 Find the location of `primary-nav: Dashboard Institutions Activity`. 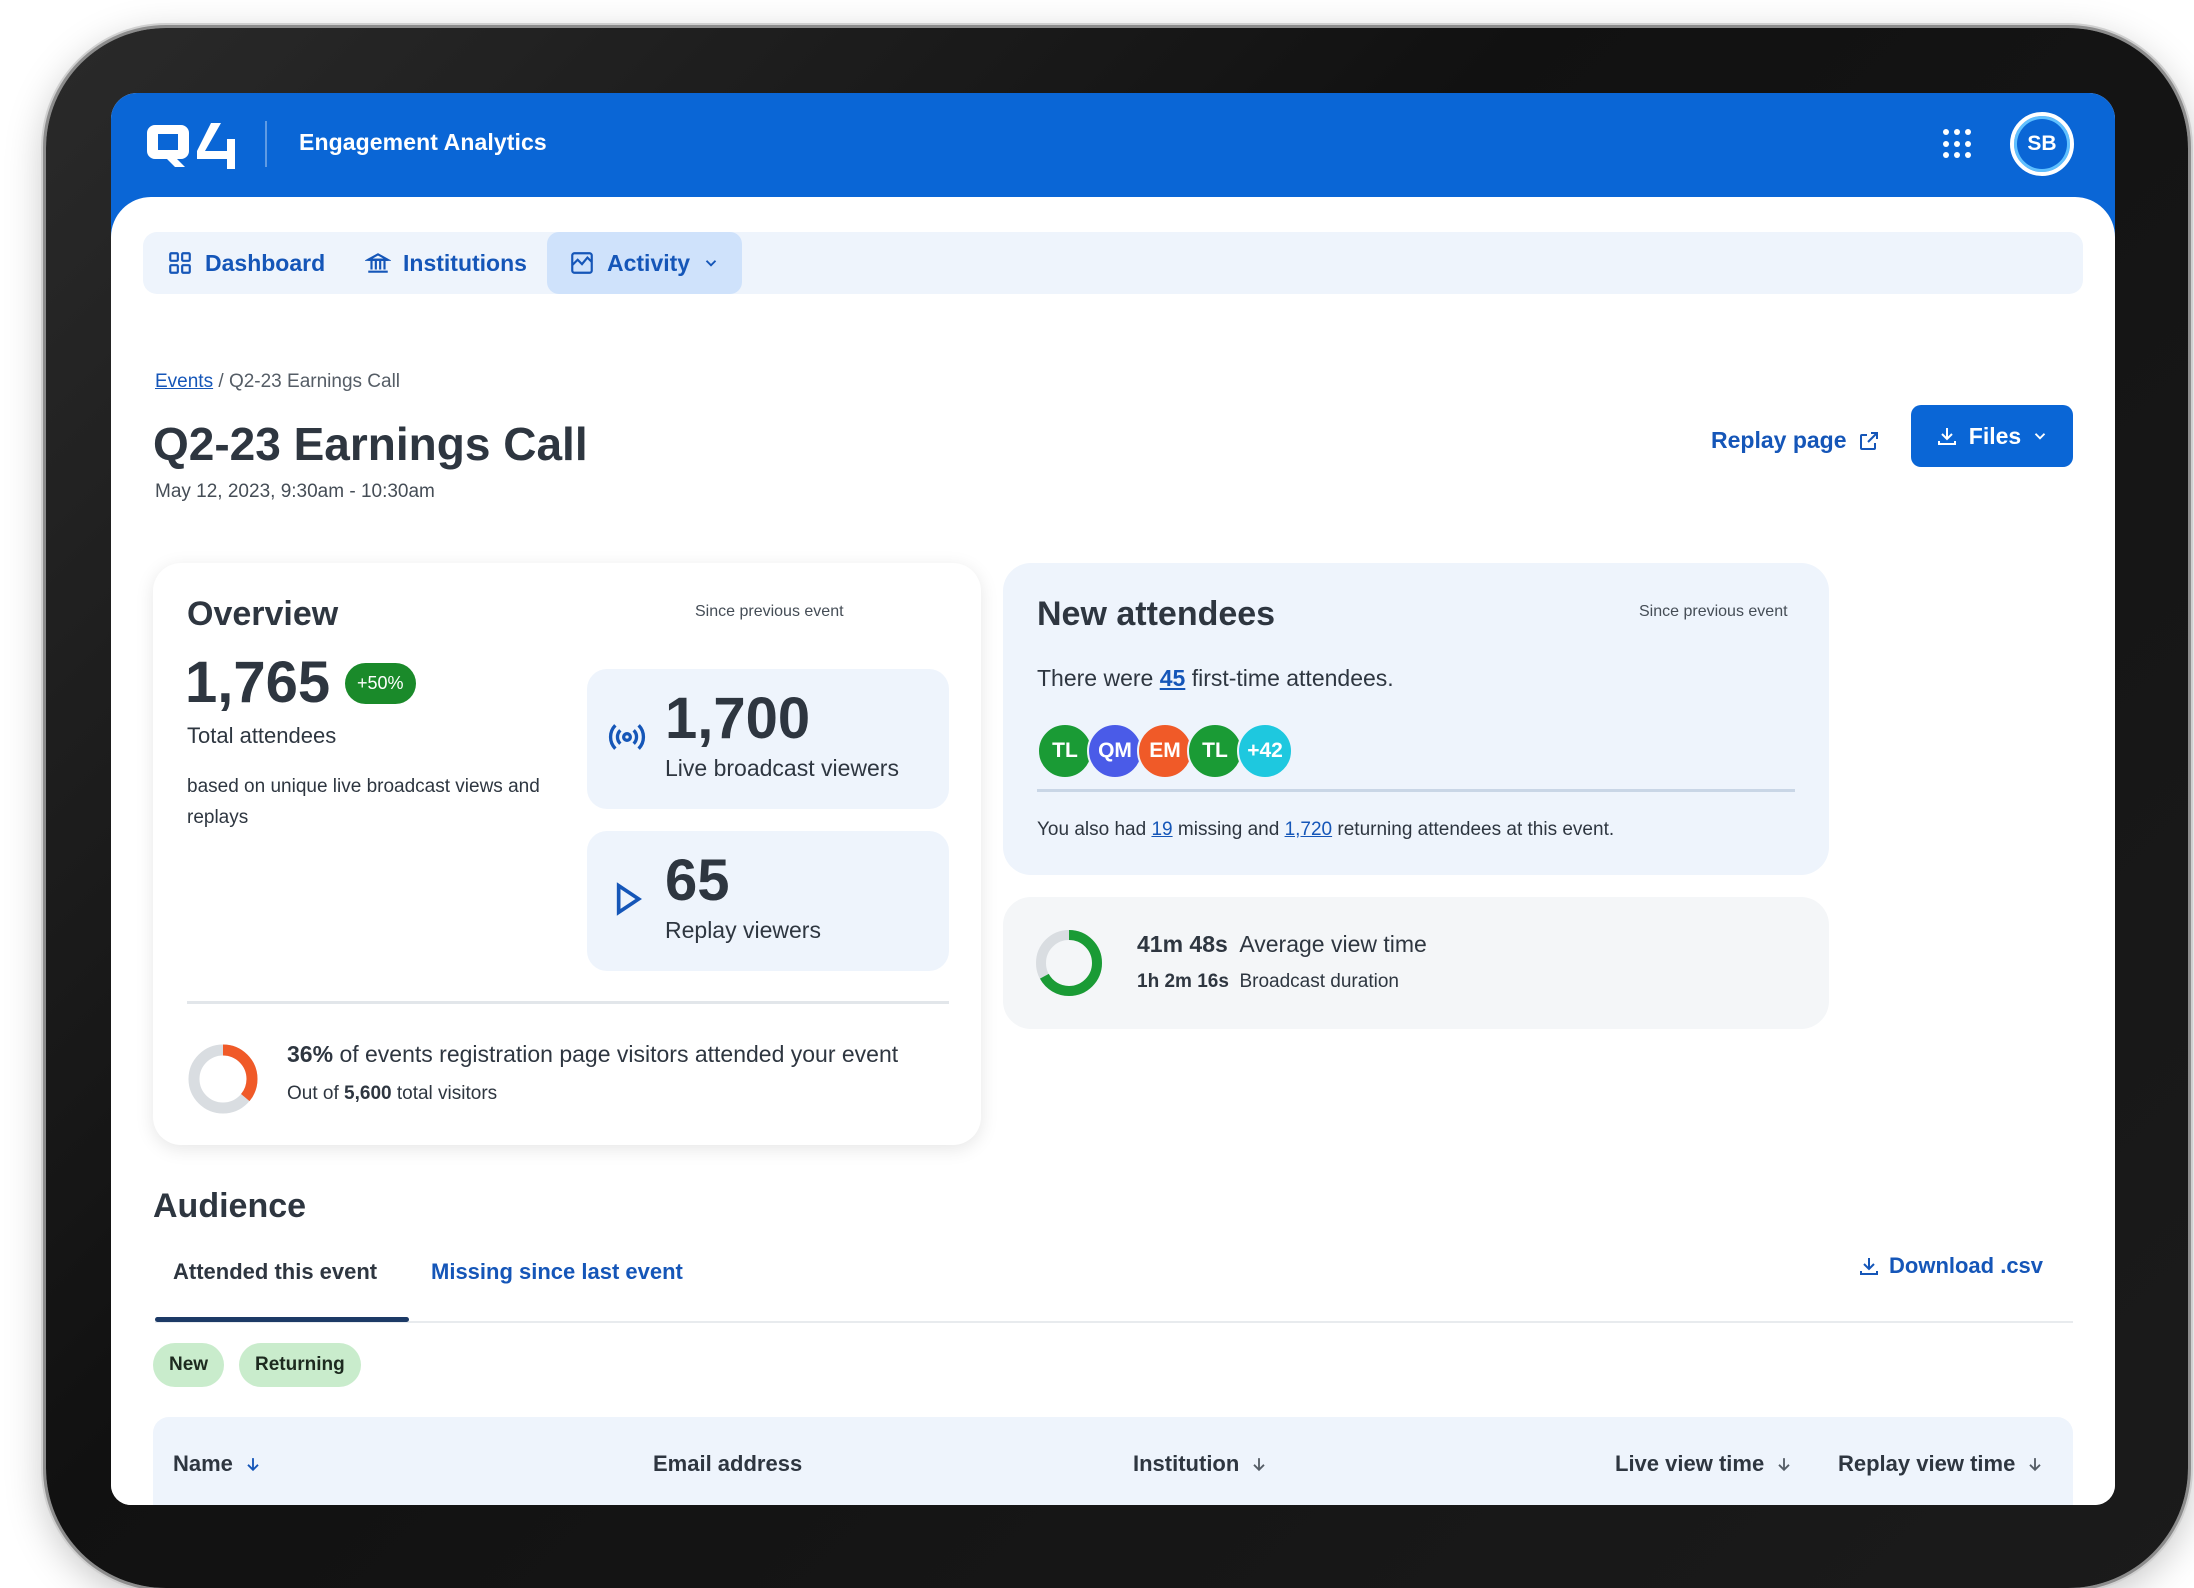

primary-nav: Dashboard Institutions Activity is located at coordinates (1113, 263).